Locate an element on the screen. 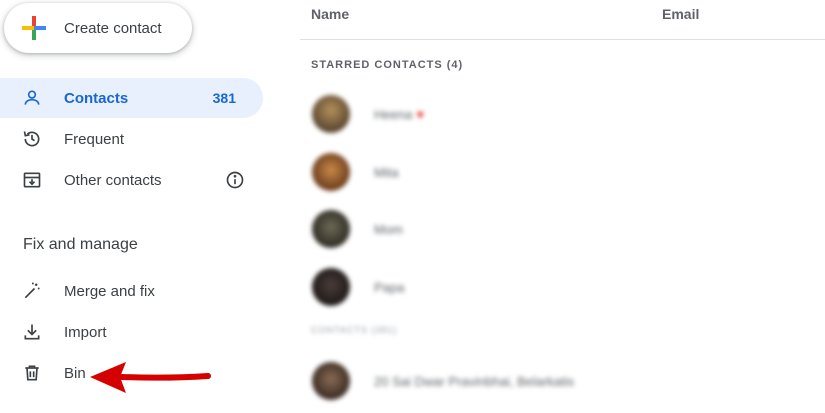 The width and height of the screenshot is (825, 413). sidebar-item-label: Bin is located at coordinates (75, 373).